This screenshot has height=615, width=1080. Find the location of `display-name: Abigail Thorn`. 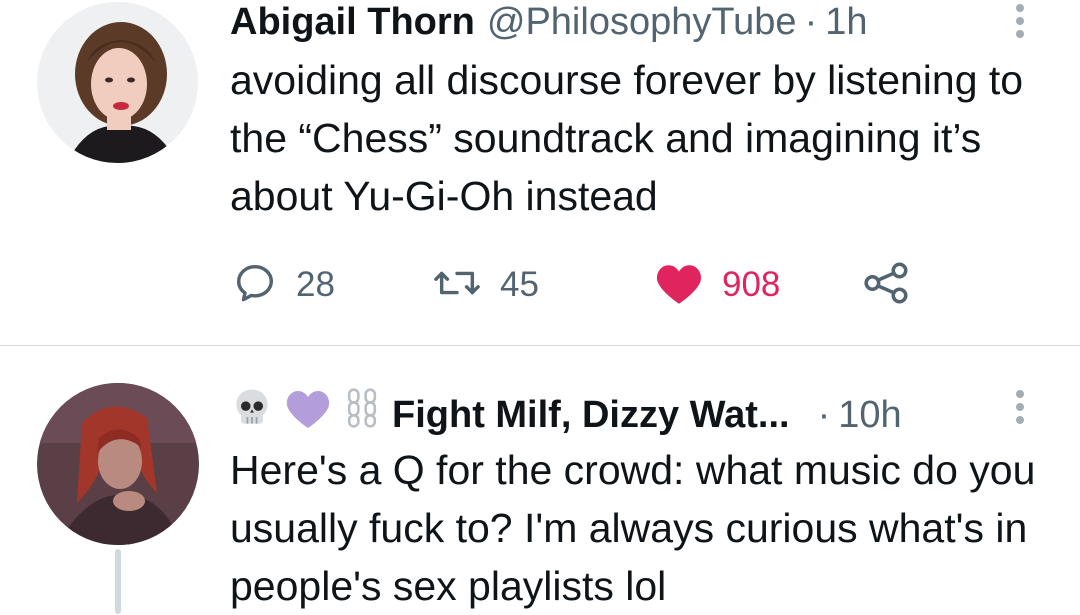

display-name: Abigail Thorn is located at coordinates (352, 22).